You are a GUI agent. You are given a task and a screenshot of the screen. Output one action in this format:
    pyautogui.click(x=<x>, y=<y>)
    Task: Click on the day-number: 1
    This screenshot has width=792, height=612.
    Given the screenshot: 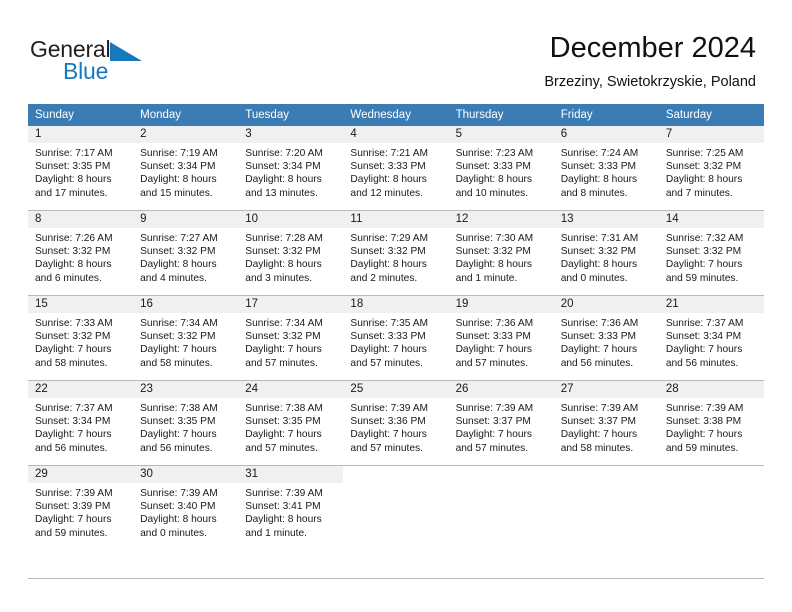 What is the action you would take?
    pyautogui.click(x=81, y=134)
    